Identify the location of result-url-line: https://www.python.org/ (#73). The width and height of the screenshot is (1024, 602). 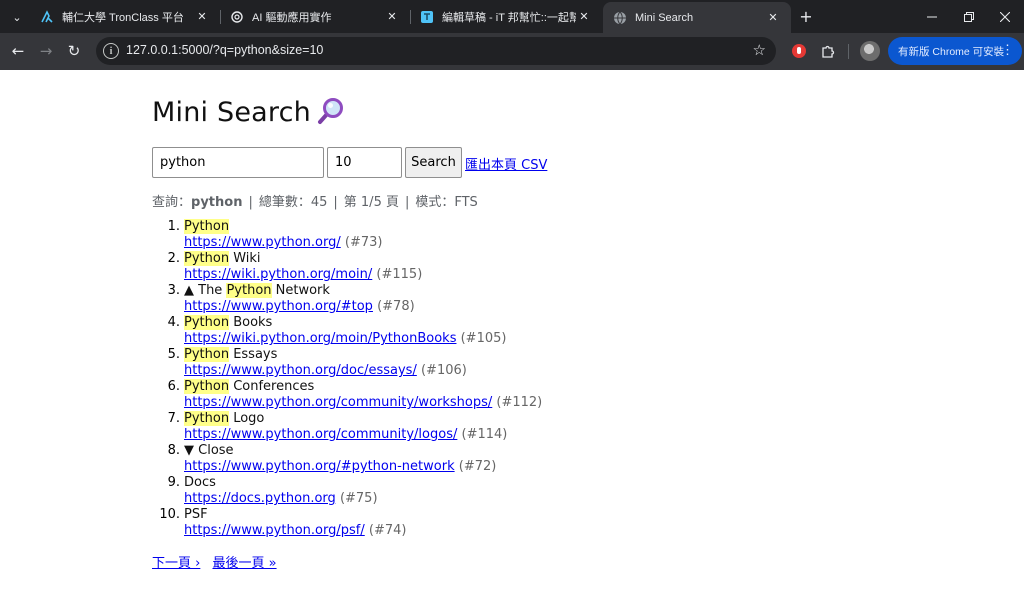
(283, 243).